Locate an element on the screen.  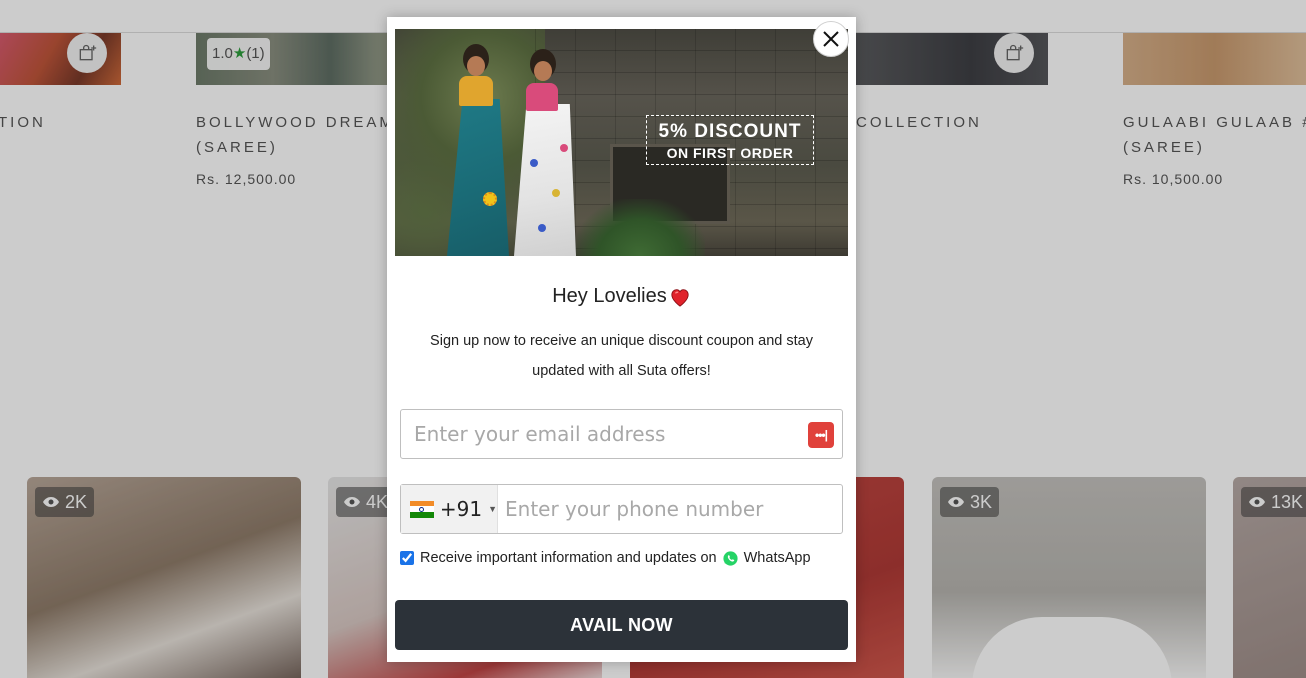
close-icon is located at coordinates (831, 39).